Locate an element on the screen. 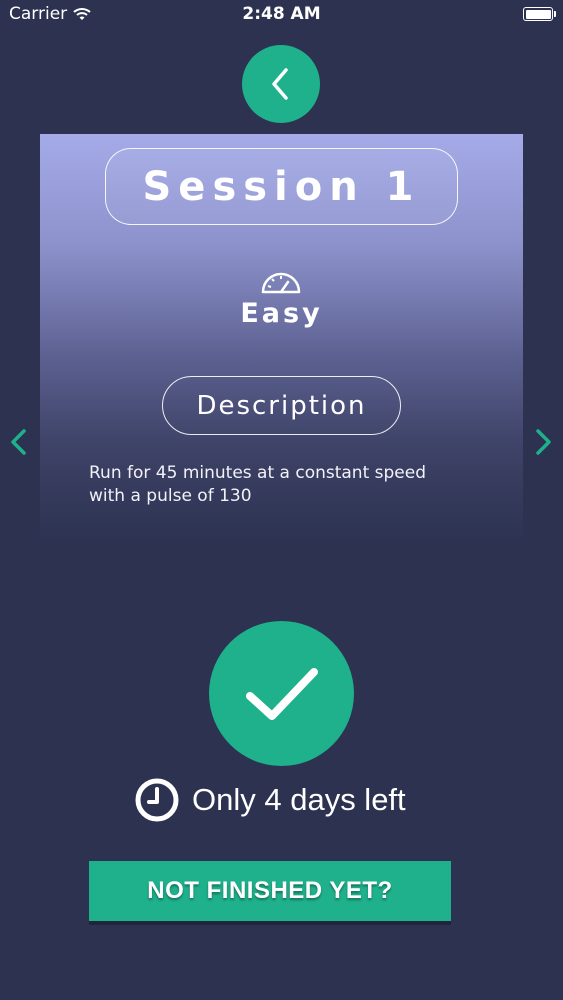 This screenshot has width=563, height=1000. status-bar: Carrier 2:48 AM is located at coordinates (281, 15).